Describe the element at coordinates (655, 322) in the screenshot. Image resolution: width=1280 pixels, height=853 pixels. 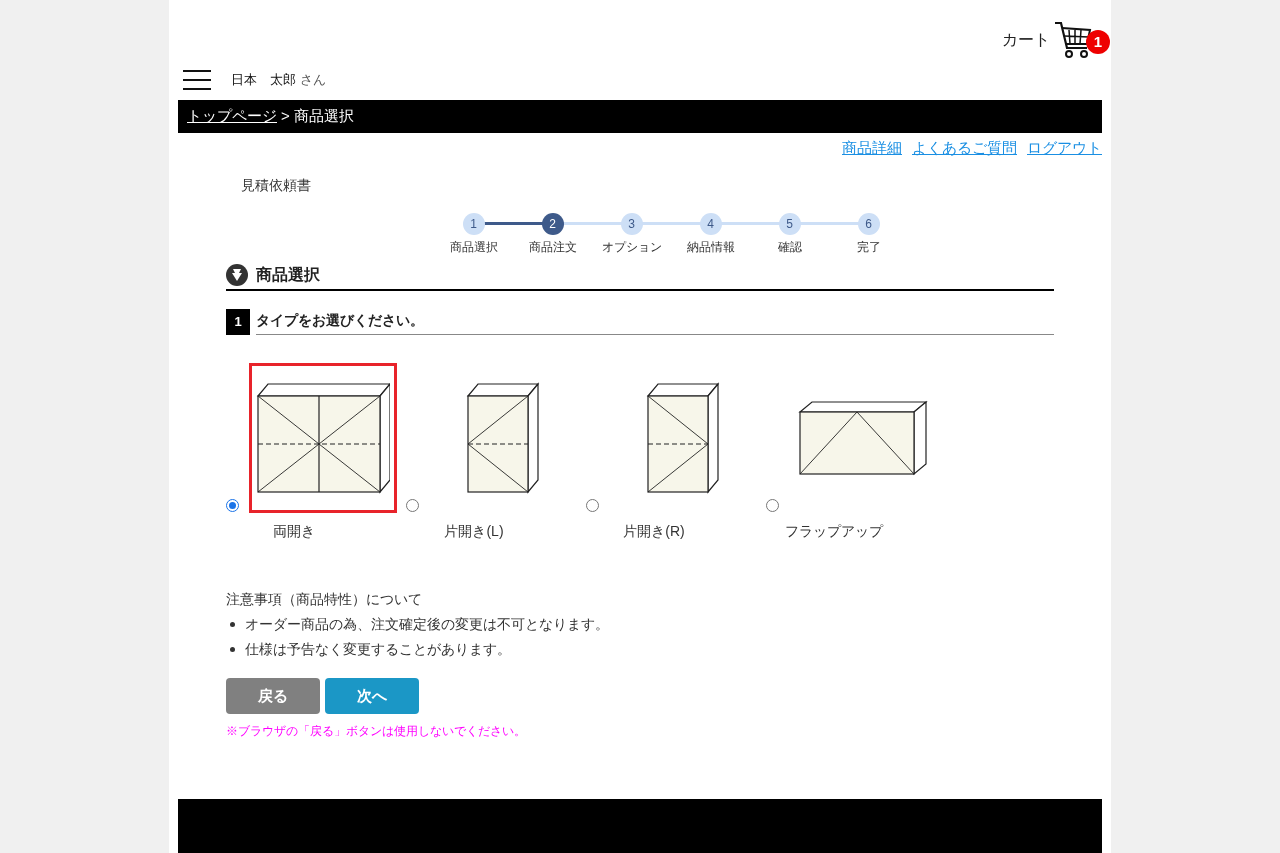
I see `question-text: タイプをお選びください。` at that location.